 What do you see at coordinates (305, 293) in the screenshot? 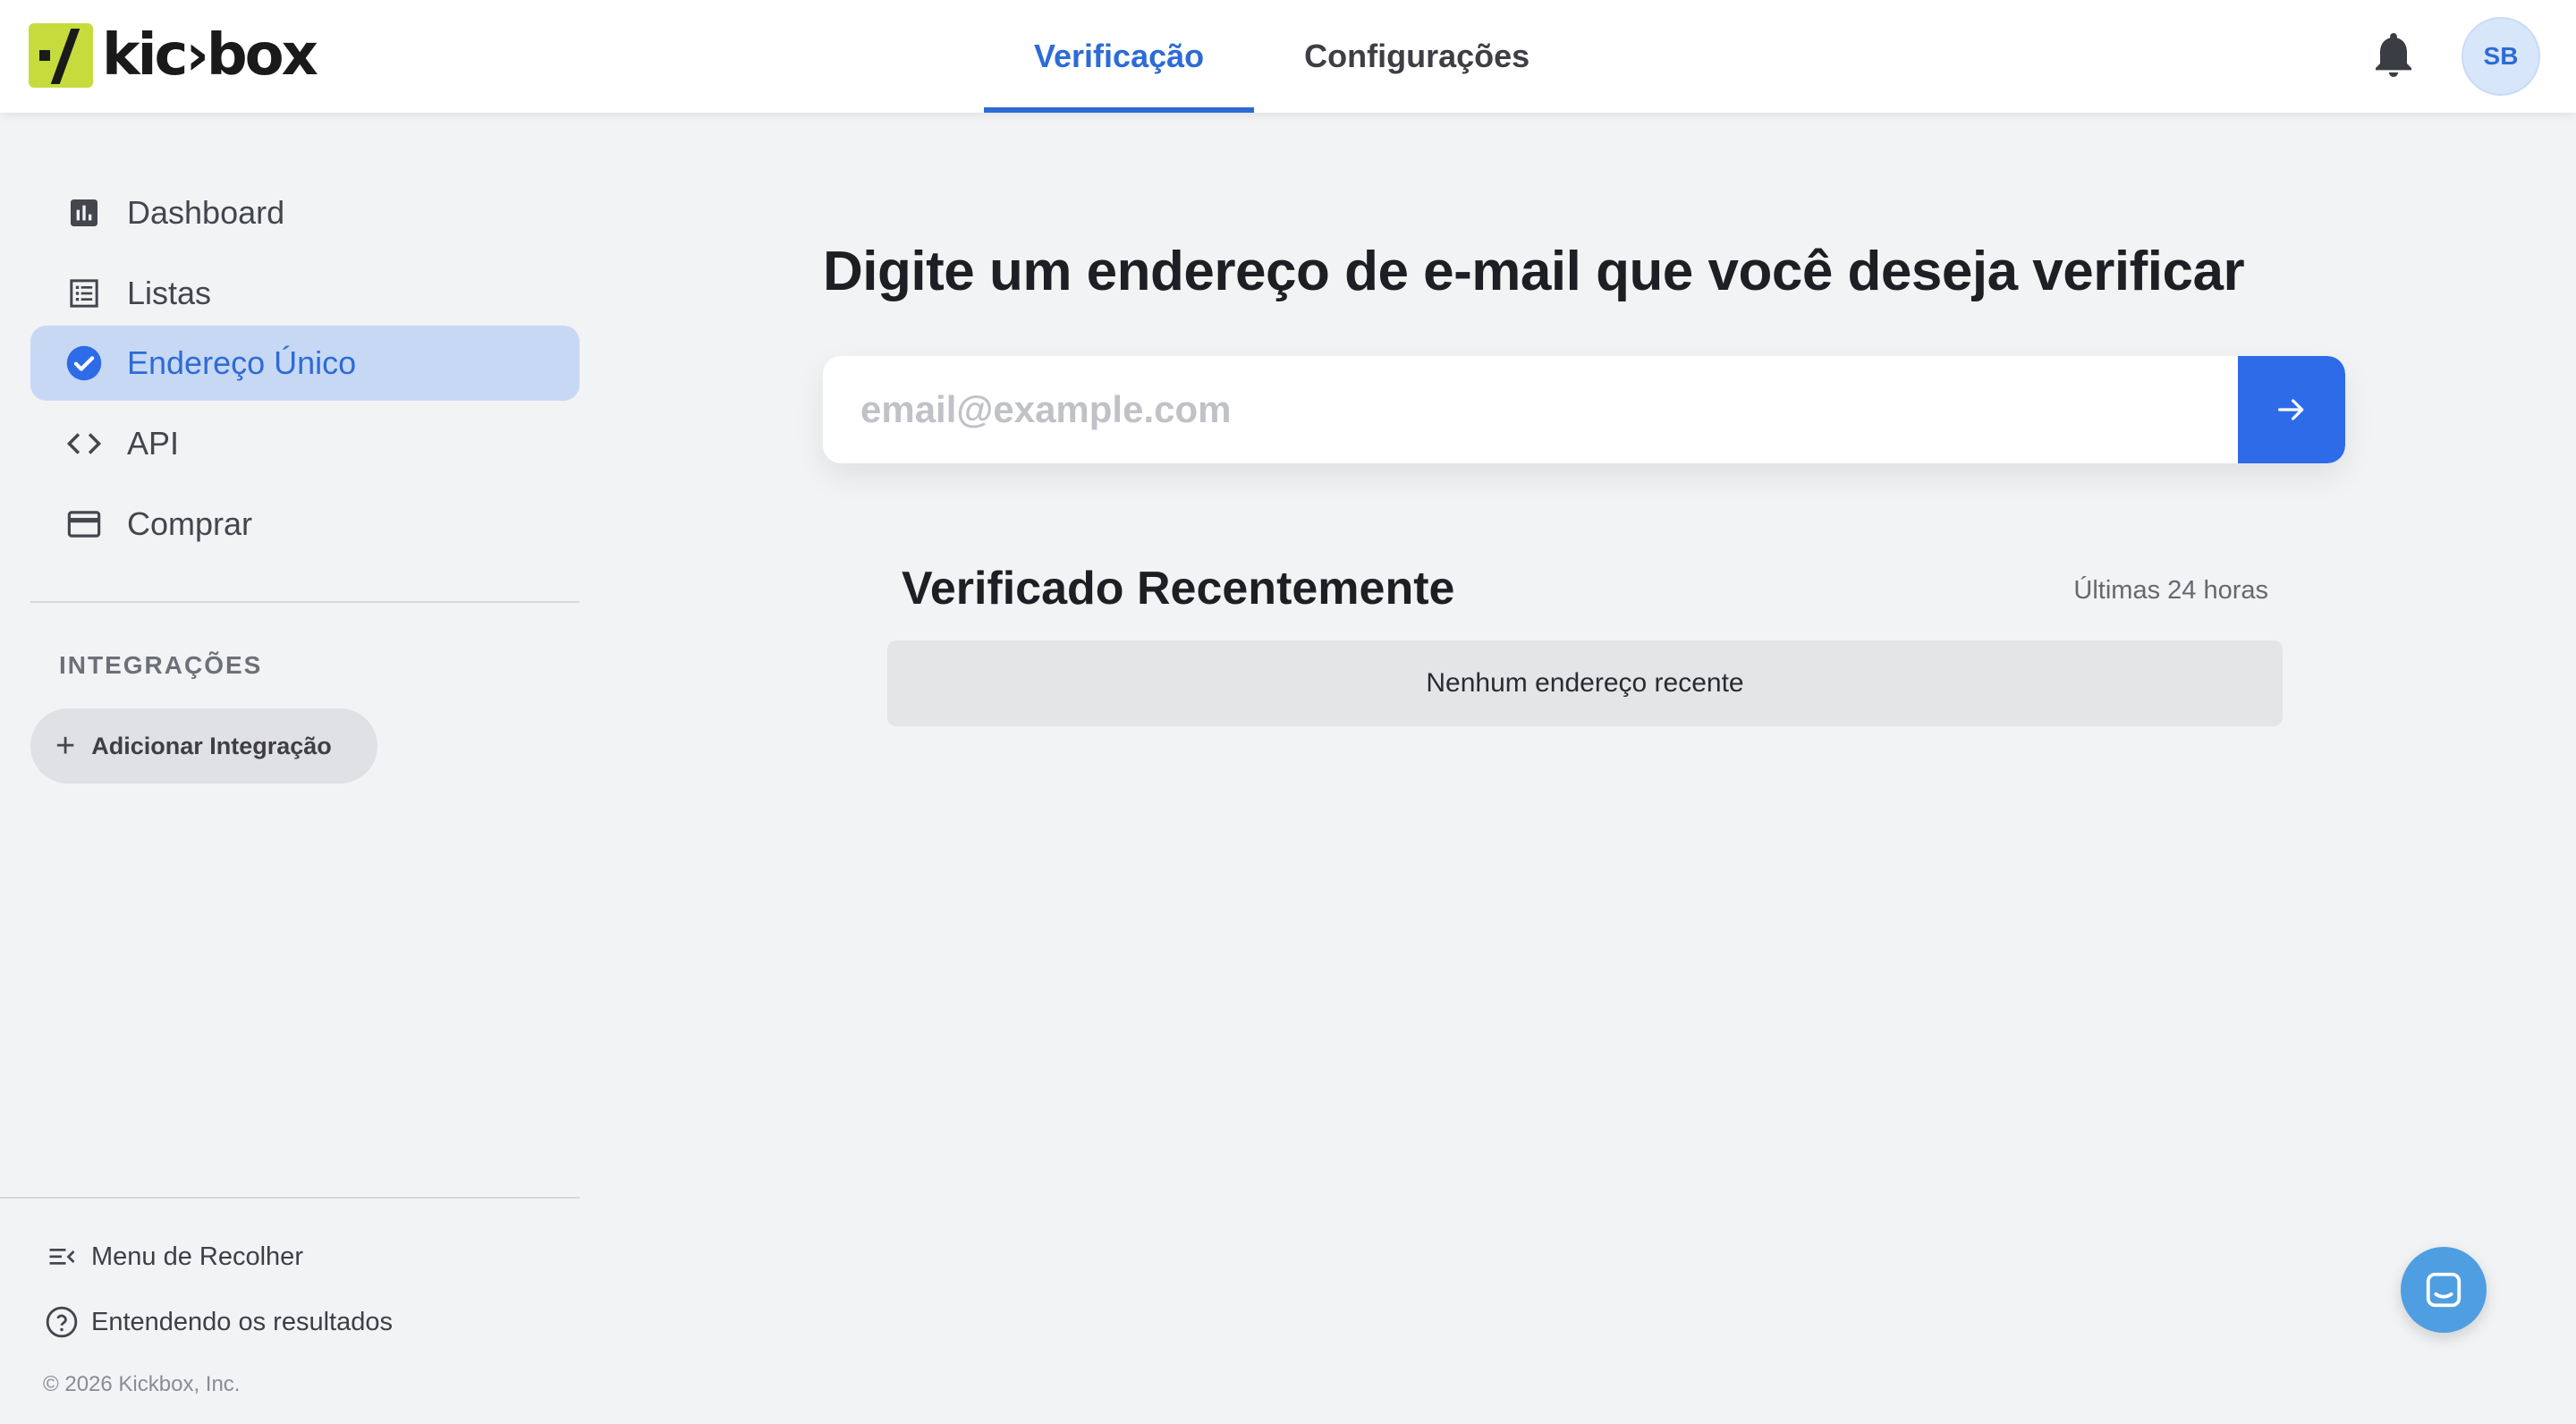
I see `sidebar-item-listas: Listas` at bounding box center [305, 293].